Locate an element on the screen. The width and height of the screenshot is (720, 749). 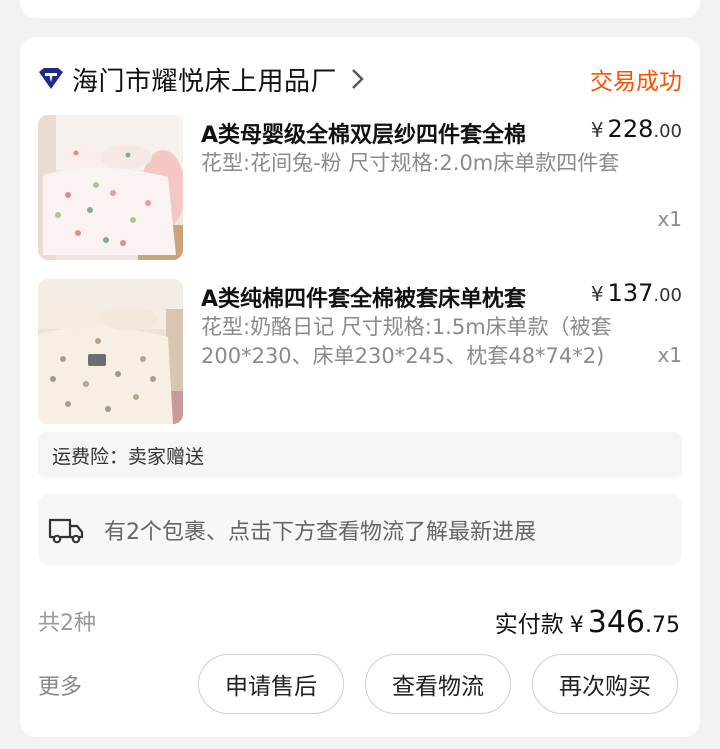
rebuy-button: 再次购买 is located at coordinates (605, 684).